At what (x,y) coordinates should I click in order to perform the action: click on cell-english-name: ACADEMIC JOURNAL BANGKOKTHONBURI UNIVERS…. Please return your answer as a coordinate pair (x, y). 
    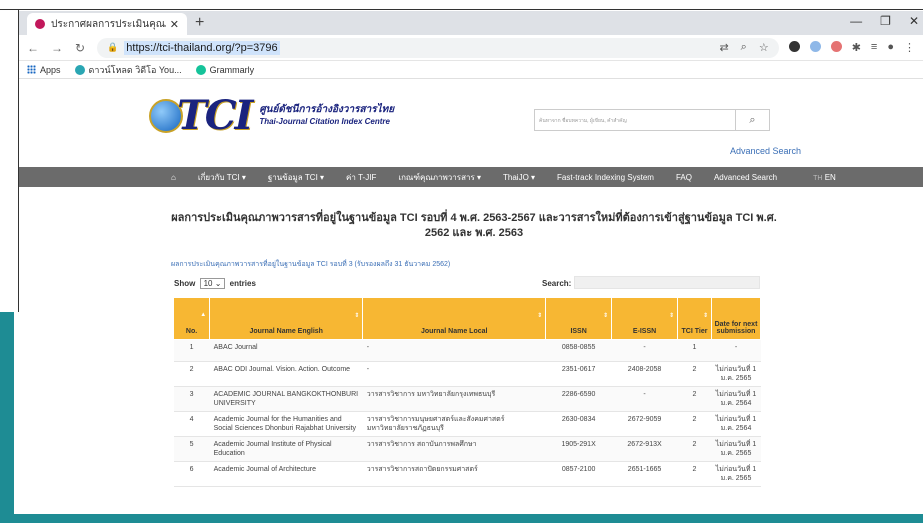
    Looking at the image, I should click on (286, 399).